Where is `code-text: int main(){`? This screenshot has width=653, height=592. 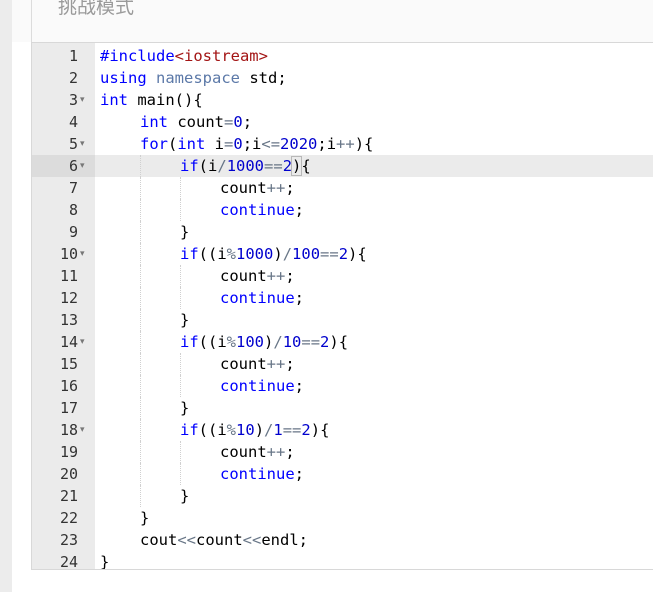 code-text: int main(){ is located at coordinates (151, 100).